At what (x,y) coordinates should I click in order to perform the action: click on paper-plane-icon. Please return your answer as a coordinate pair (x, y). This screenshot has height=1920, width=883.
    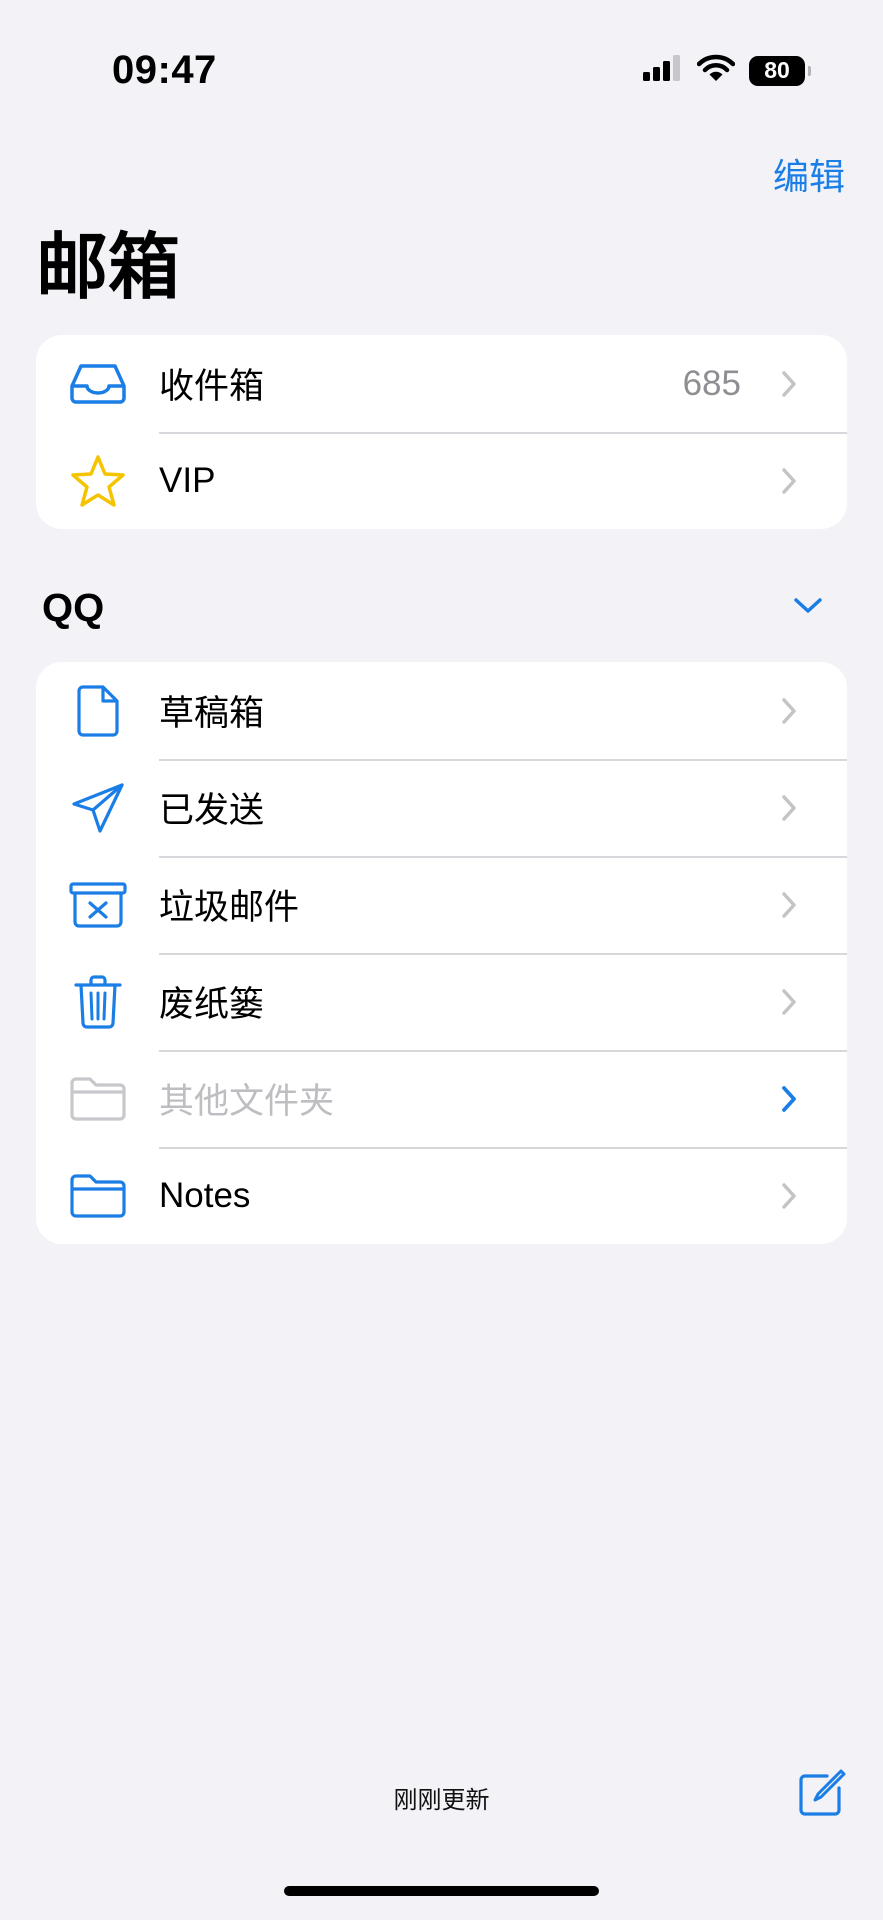
    Looking at the image, I should click on (97, 807).